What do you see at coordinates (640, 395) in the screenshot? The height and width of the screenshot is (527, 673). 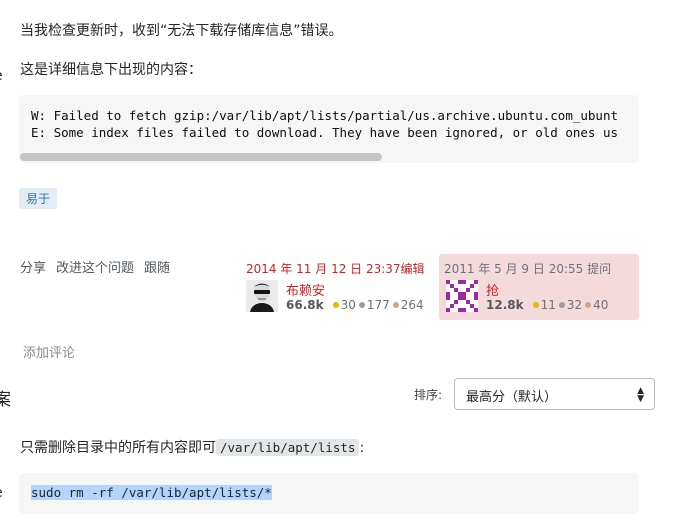 I see `select-arrows-icon: ▲ ▼` at bounding box center [640, 395].